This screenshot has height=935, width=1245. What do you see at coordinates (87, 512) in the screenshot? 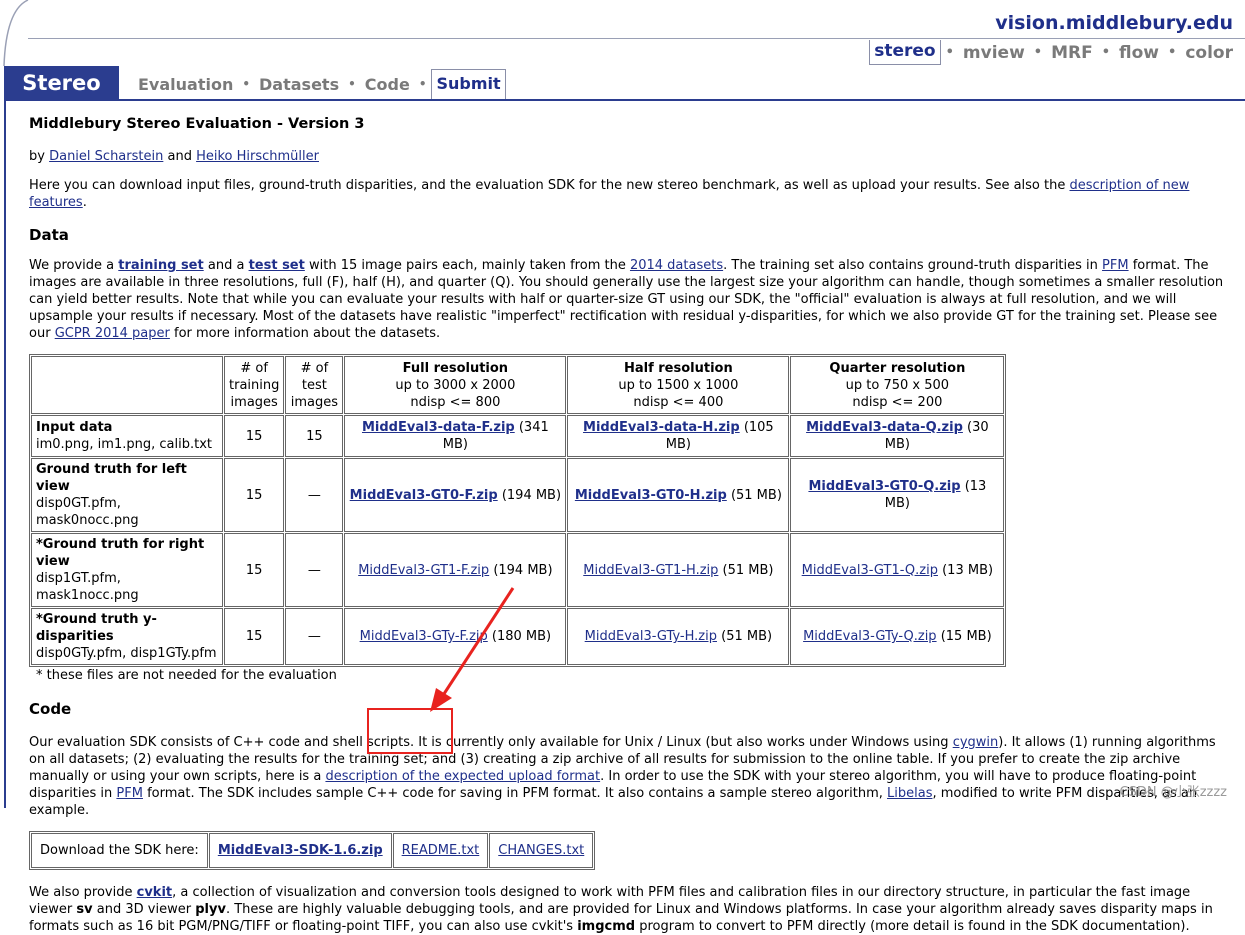
I see `row-files: disp0GT.pfm, mask0nocc.png` at bounding box center [87, 512].